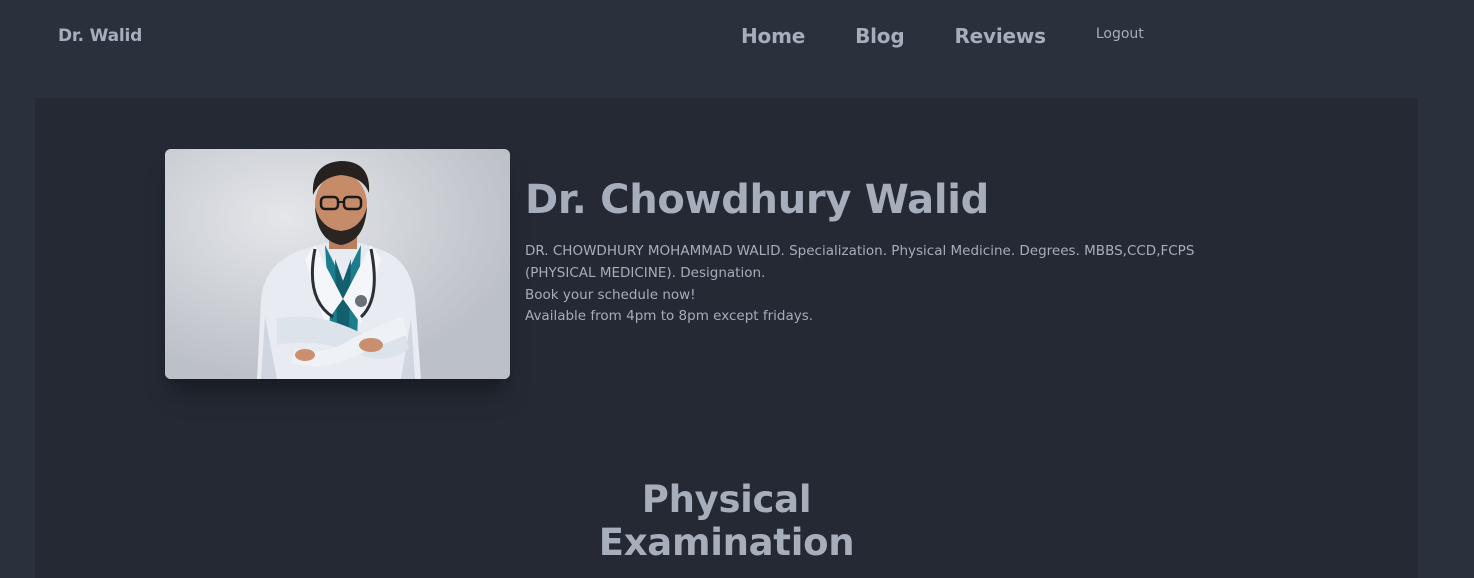 The height and width of the screenshot is (578, 1474). Describe the element at coordinates (773, 36) in the screenshot. I see `nav-home-link: Home` at that location.